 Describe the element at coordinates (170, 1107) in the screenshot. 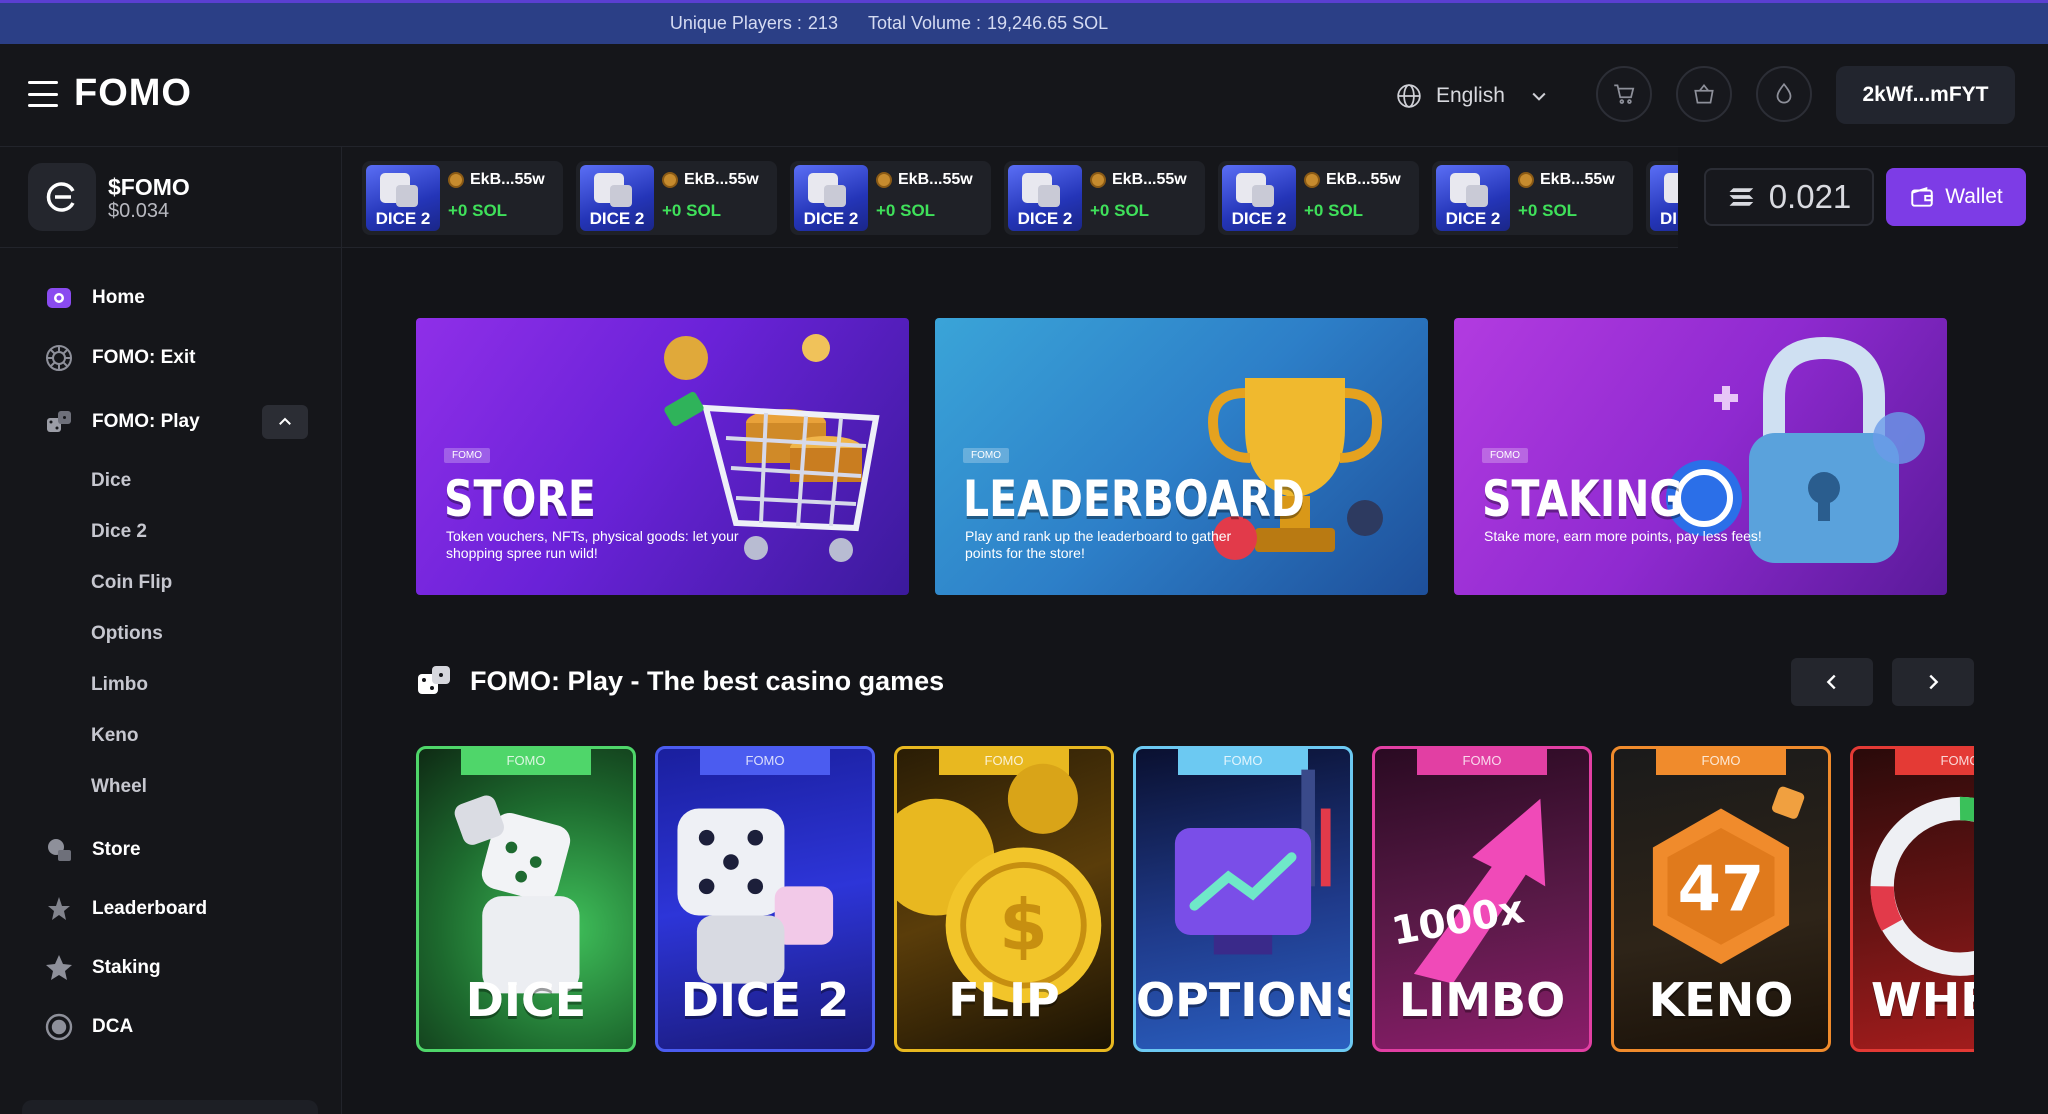

I see `sidebar-footer-panel` at that location.